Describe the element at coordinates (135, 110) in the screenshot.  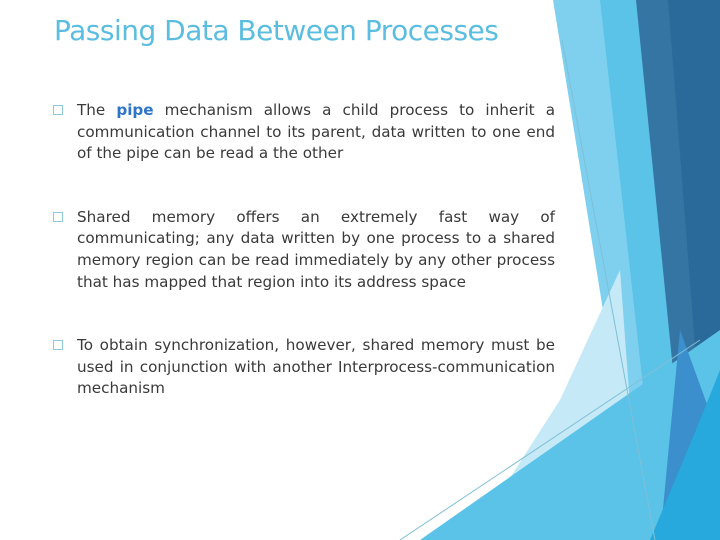
I see `pipe-keyword: pipe` at that location.